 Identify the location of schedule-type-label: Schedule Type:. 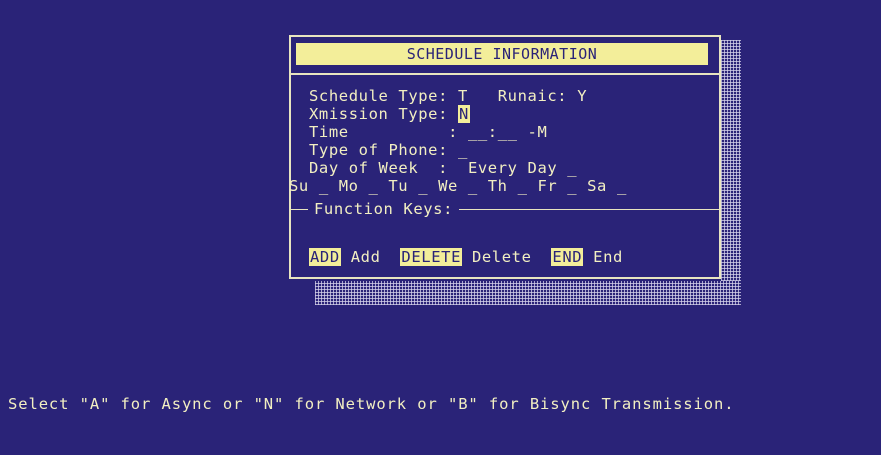
(379, 96).